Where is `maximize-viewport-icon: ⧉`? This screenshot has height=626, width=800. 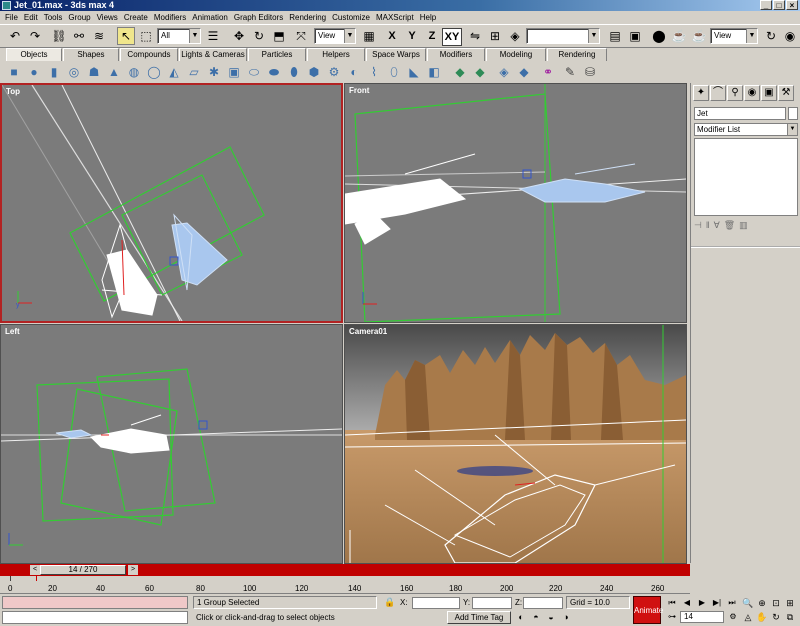 maximize-viewport-icon: ⧉ is located at coordinates (790, 617).